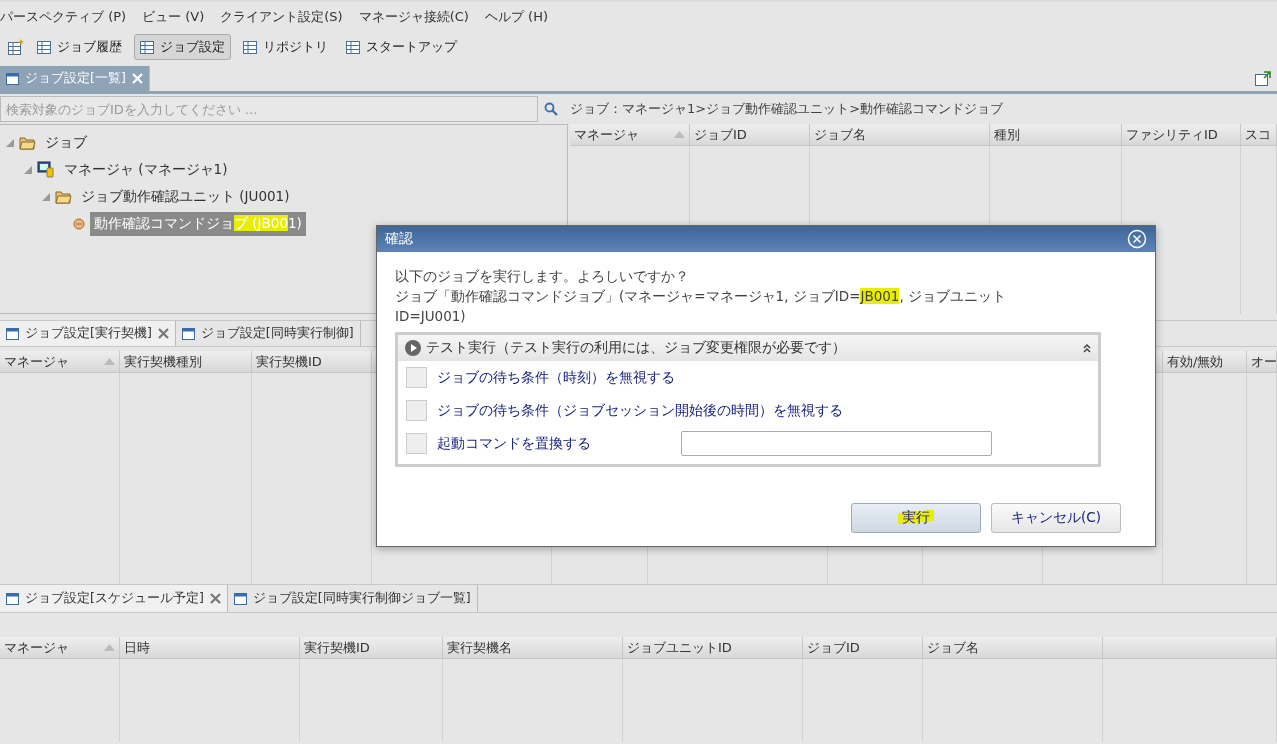  What do you see at coordinates (16, 47) in the screenshot?
I see `new-perspective-icon` at bounding box center [16, 47].